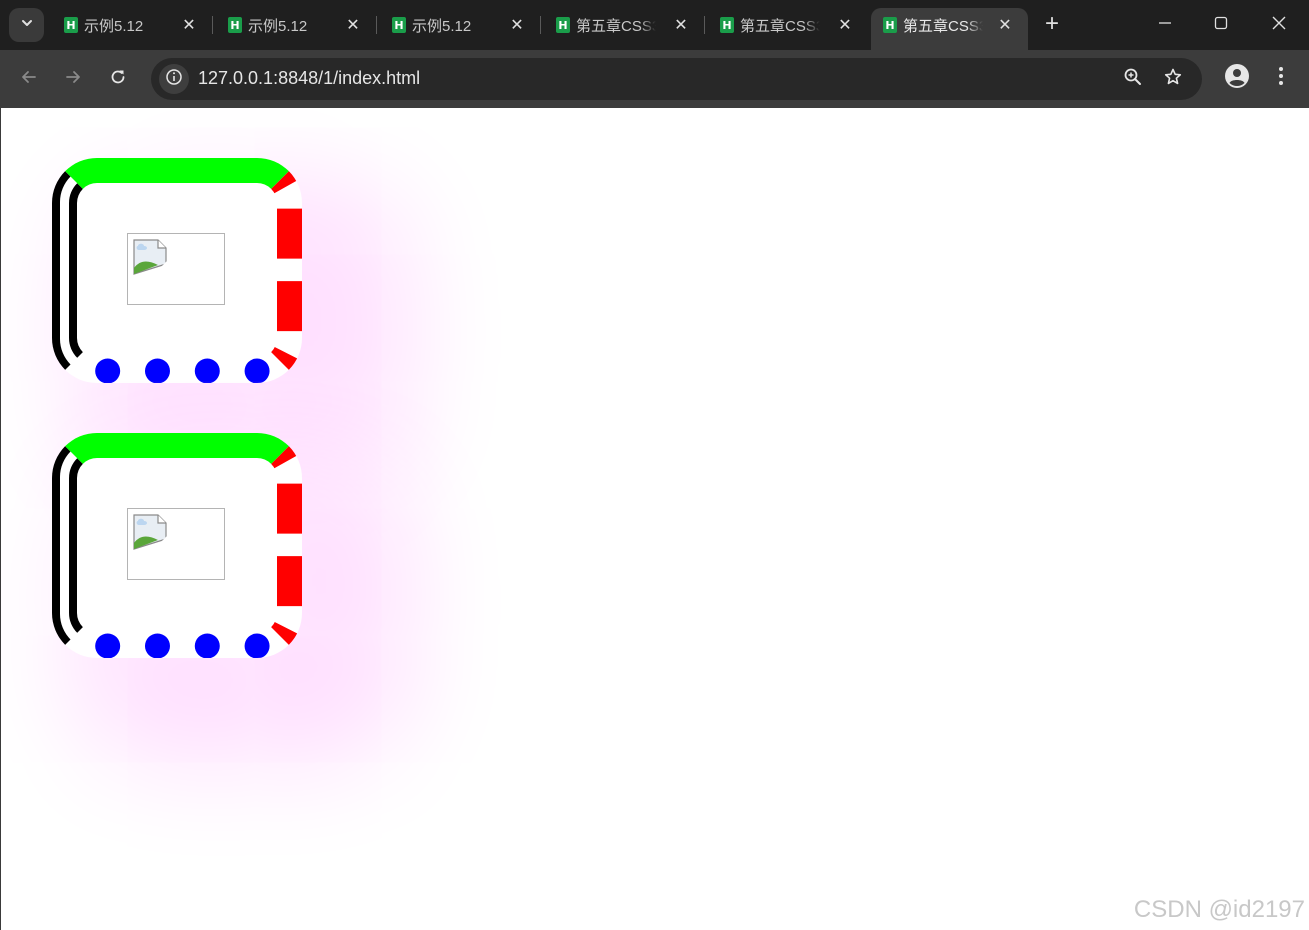 The width and height of the screenshot is (1309, 930). I want to click on minimize-icon, so click(1165, 25).